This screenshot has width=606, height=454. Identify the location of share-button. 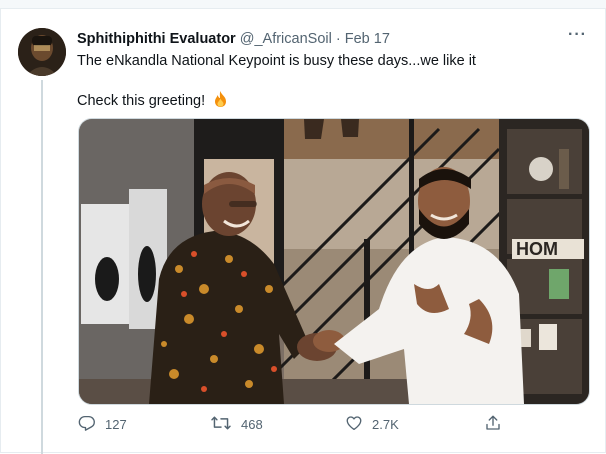
(497, 424).